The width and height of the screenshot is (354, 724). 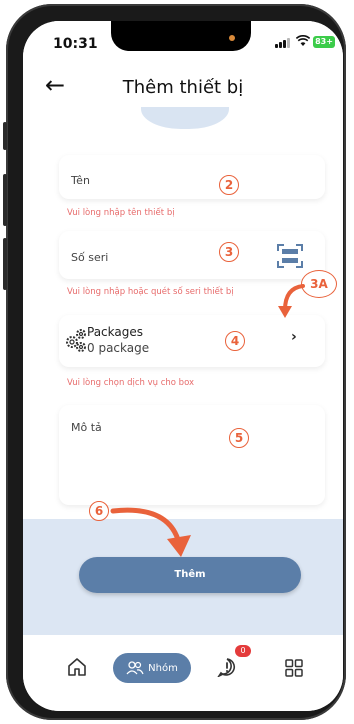 What do you see at coordinates (294, 337) in the screenshot?
I see `chevron-right-icon: ›` at bounding box center [294, 337].